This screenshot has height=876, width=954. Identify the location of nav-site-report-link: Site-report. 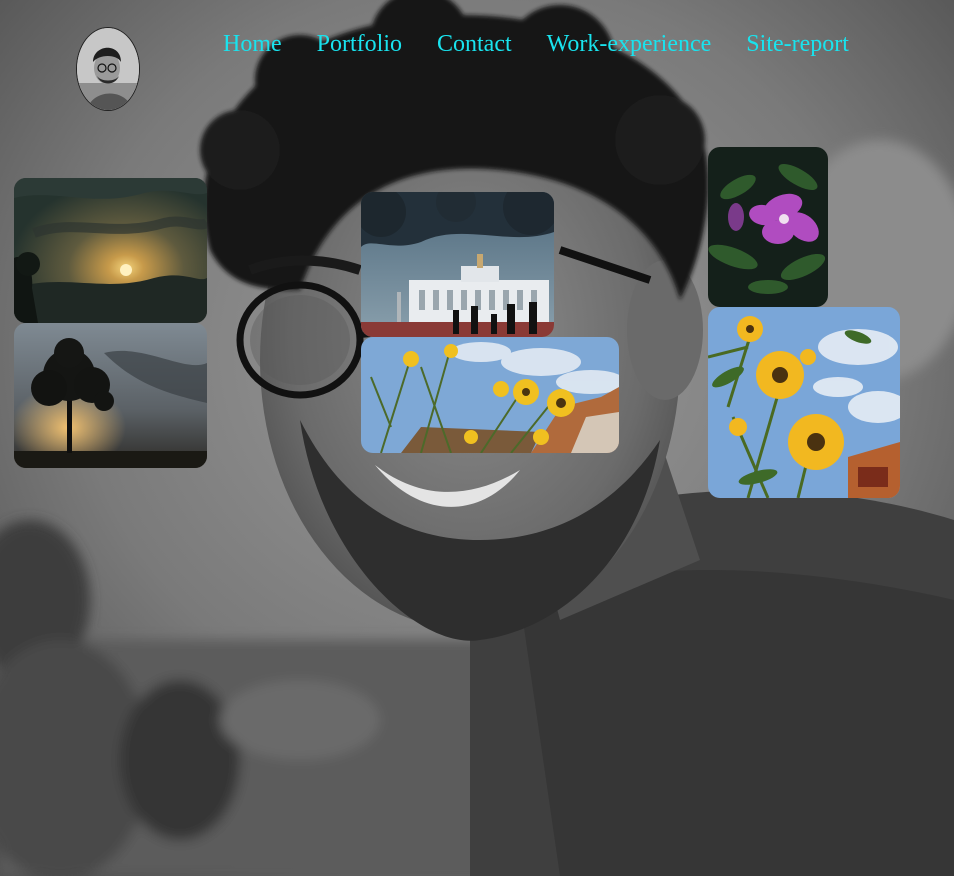
(797, 44).